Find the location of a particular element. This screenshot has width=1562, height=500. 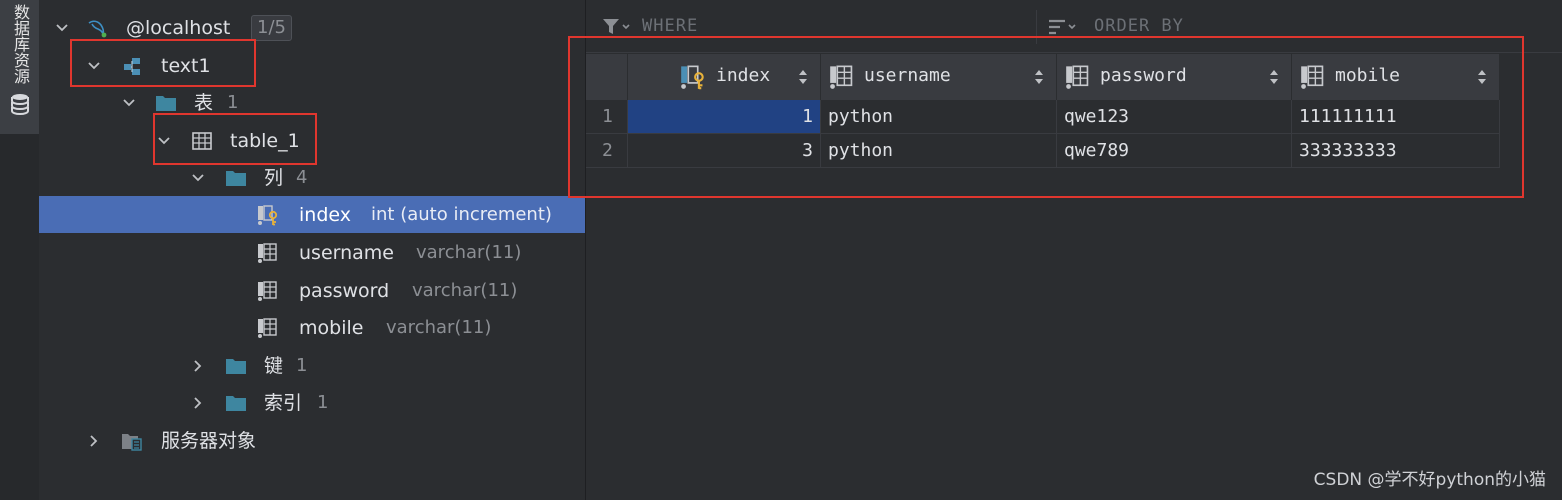

connection-schema-count-badge: 1/5 is located at coordinates (271, 28).